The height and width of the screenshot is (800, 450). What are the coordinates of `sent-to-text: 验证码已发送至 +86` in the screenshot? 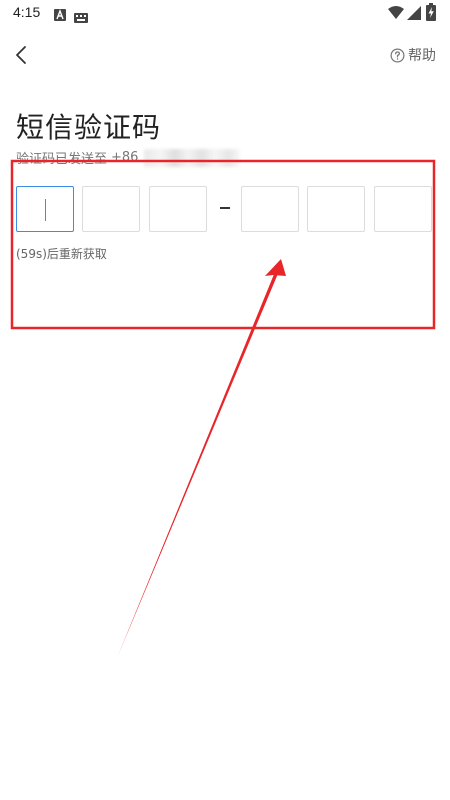 It's located at (128, 157).